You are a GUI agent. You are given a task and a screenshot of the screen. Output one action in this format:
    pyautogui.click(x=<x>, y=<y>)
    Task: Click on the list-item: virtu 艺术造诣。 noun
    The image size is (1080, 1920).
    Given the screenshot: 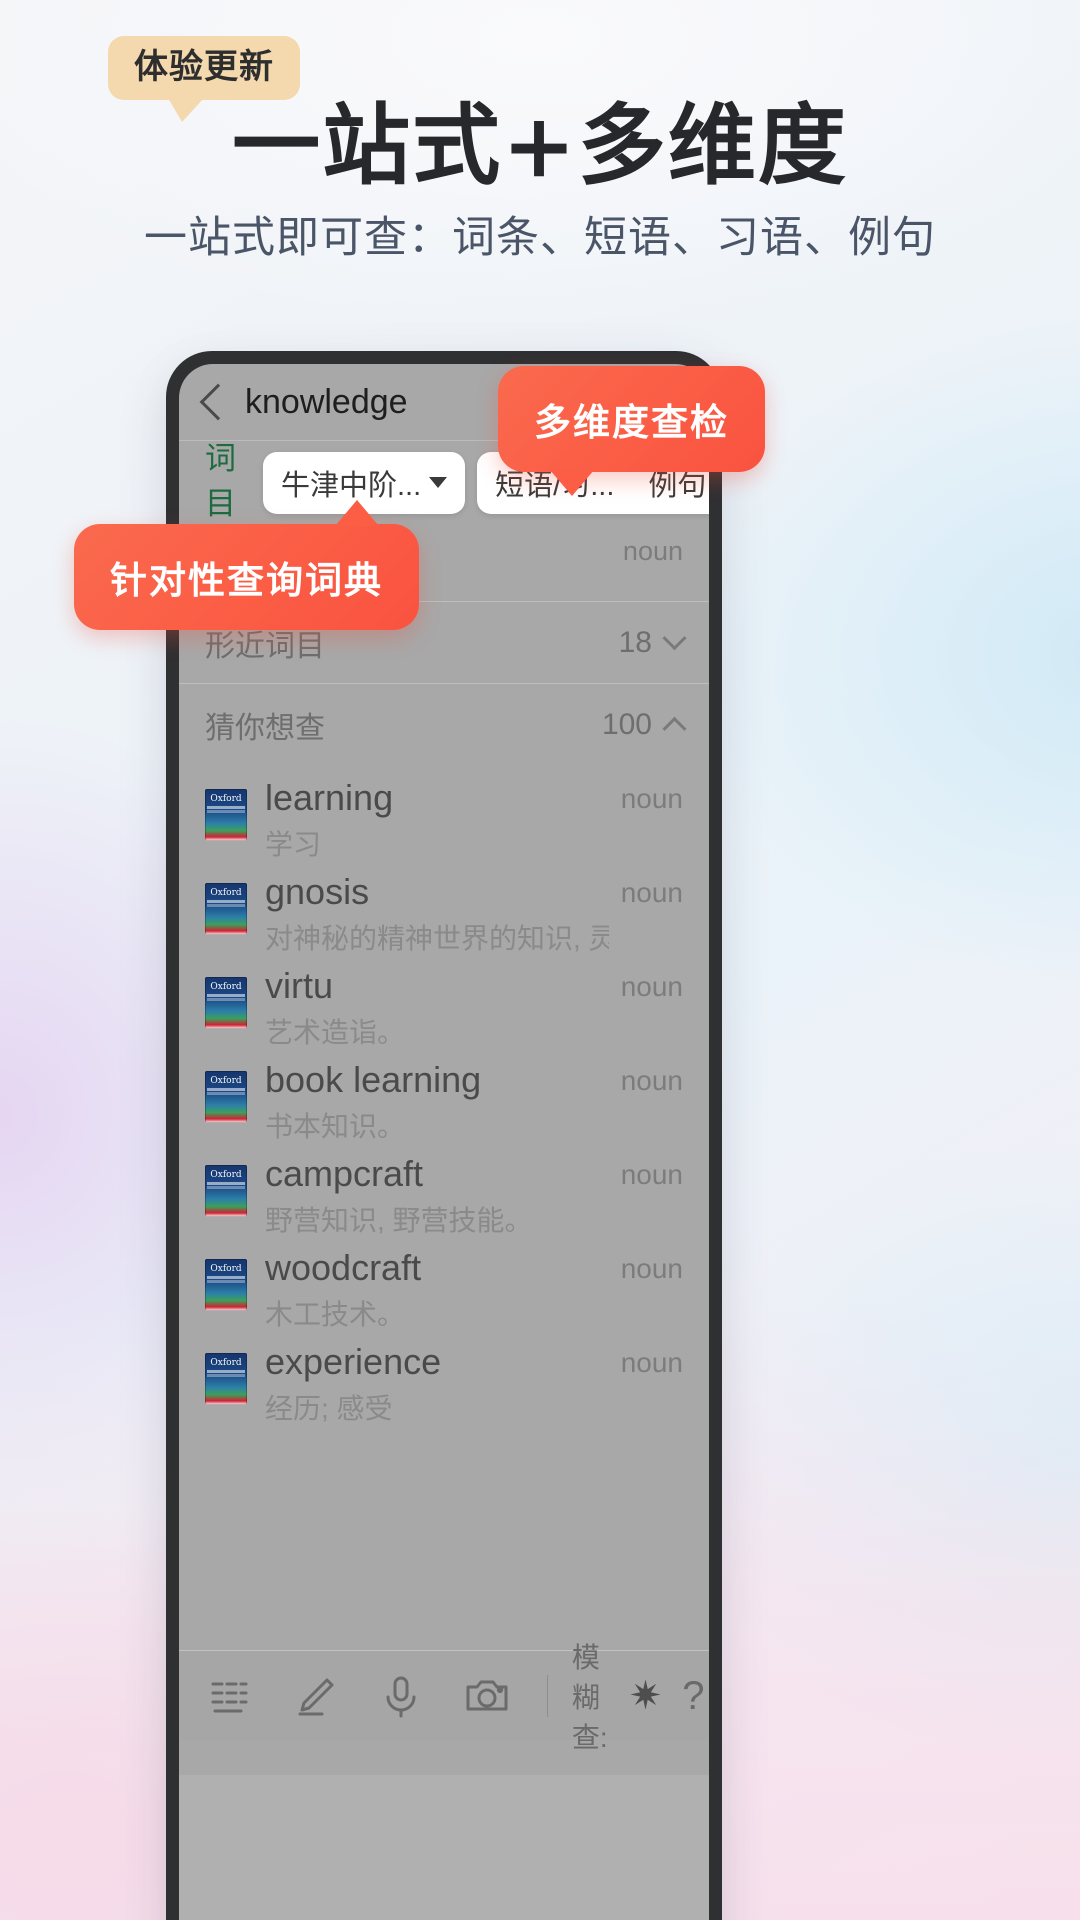 What is the action you would take?
    pyautogui.click(x=444, y=1000)
    